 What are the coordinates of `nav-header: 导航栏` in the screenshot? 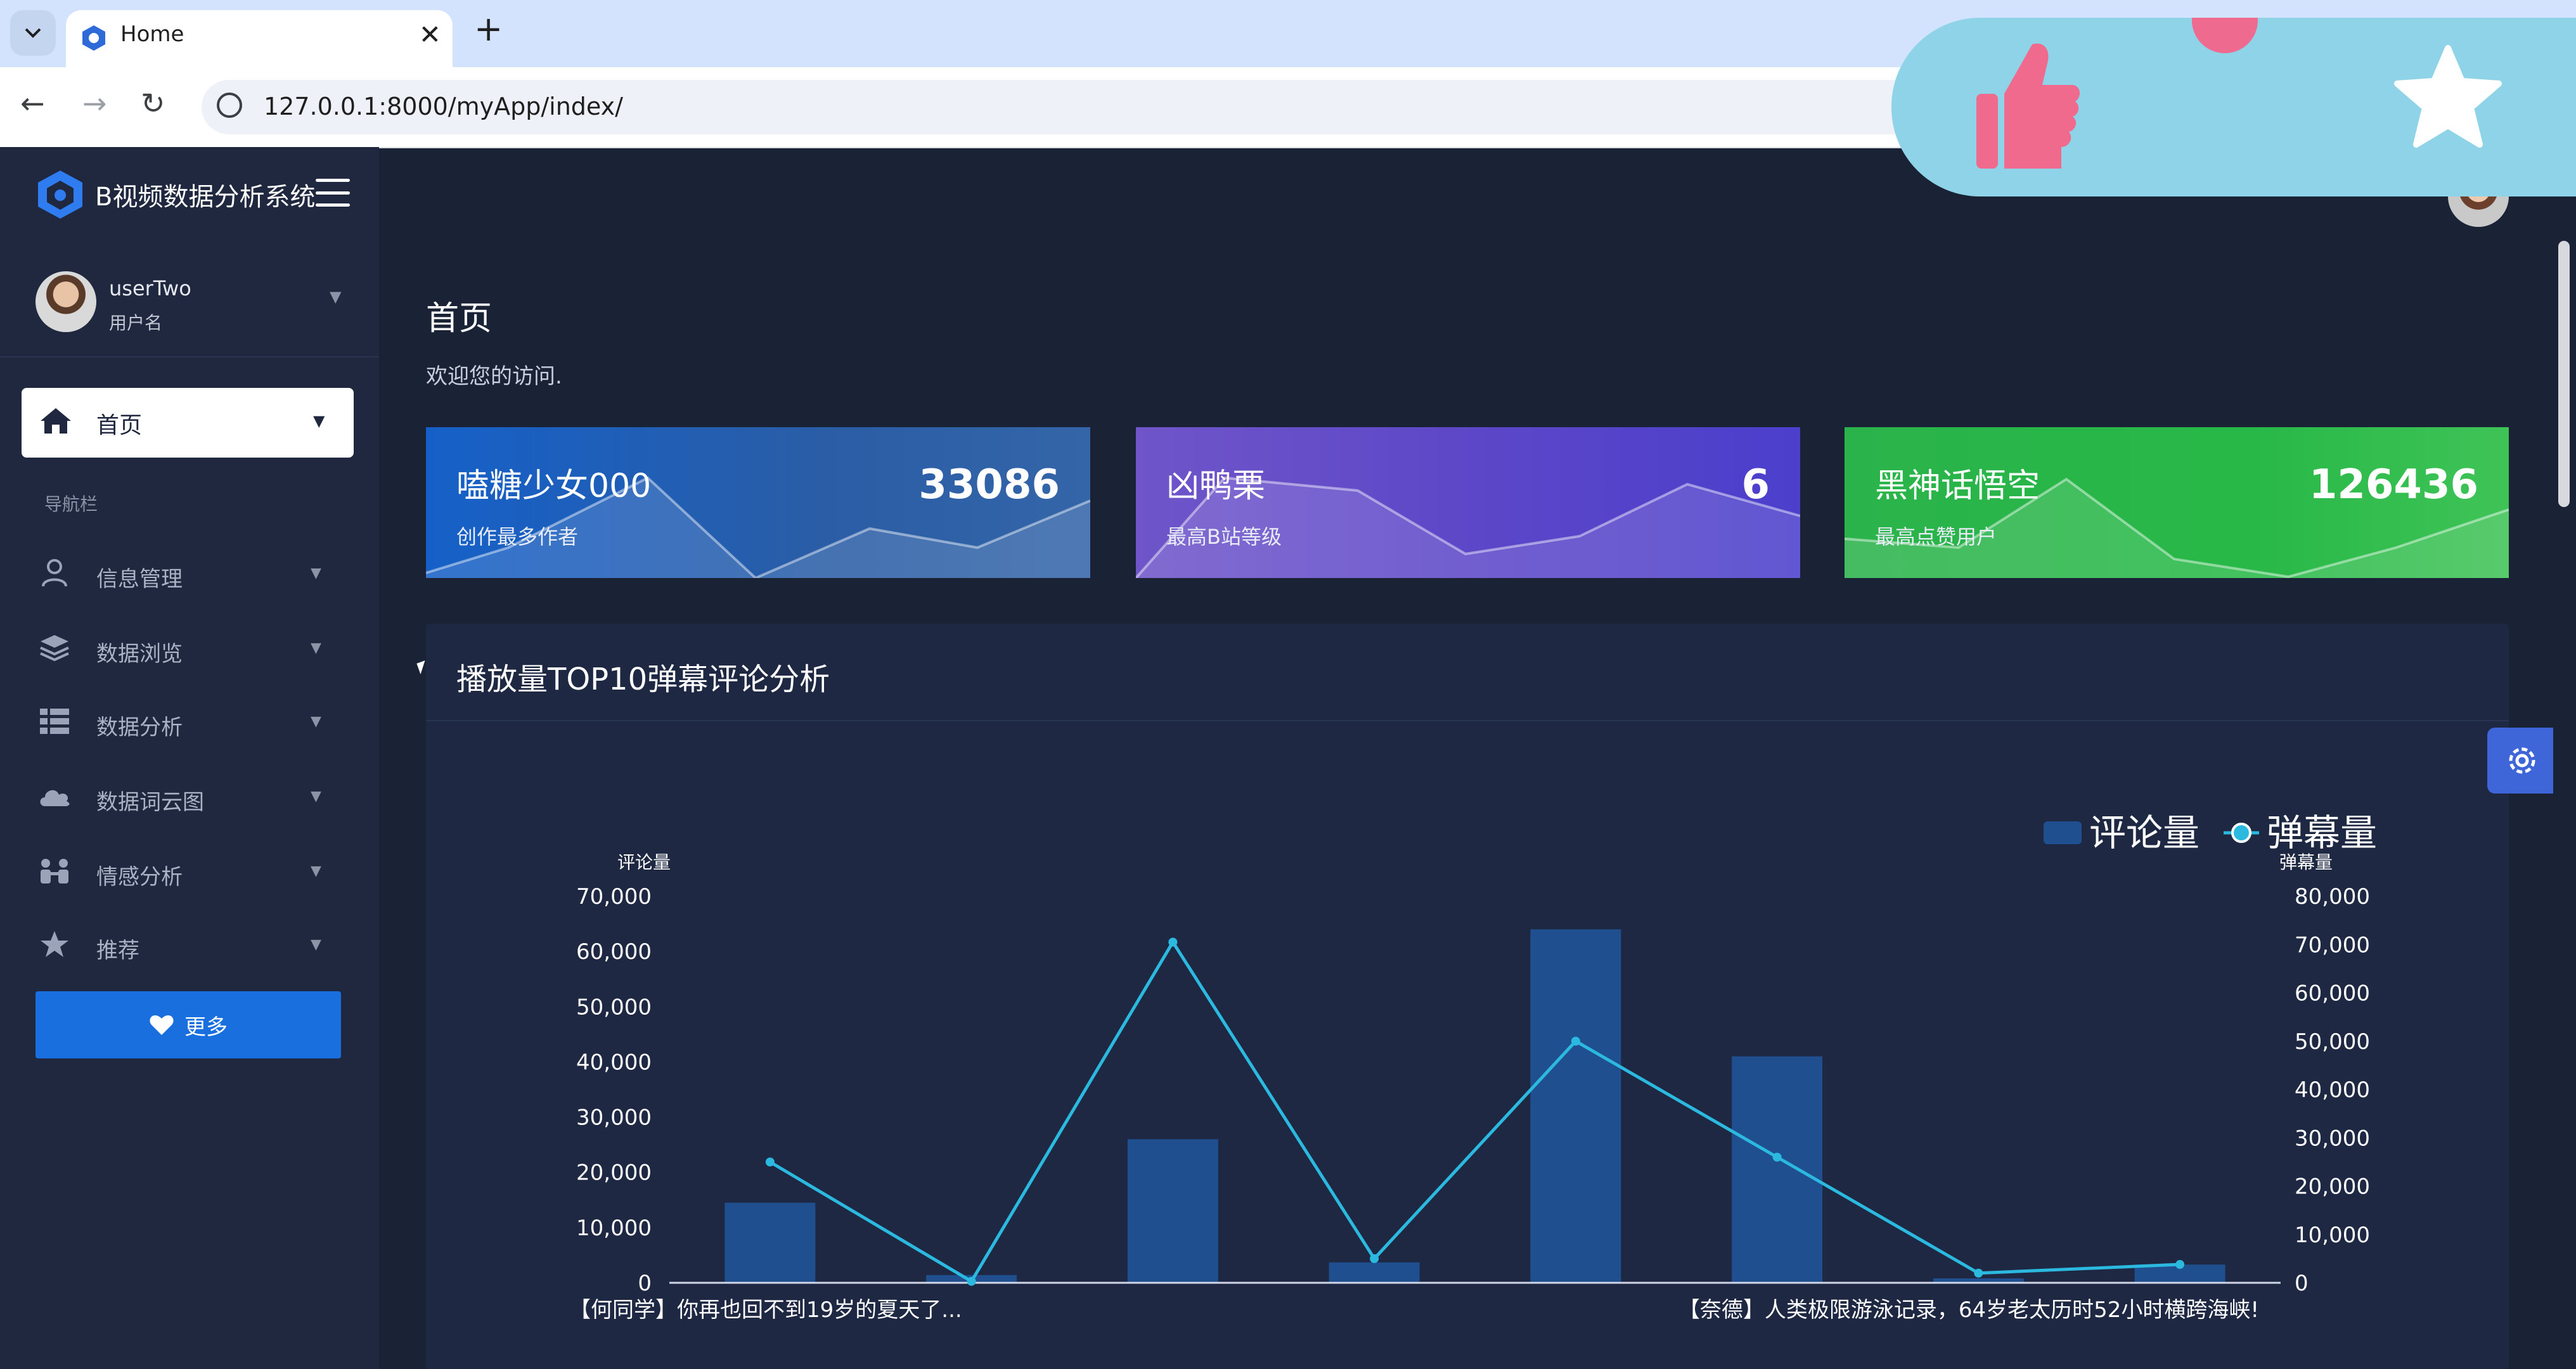 It's located at (71, 504).